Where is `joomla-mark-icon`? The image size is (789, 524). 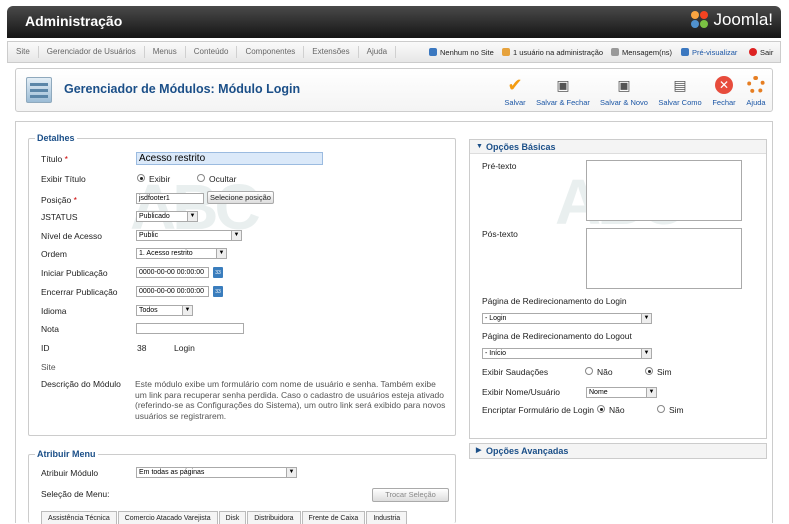
joomla-mark-icon is located at coordinates (700, 20).